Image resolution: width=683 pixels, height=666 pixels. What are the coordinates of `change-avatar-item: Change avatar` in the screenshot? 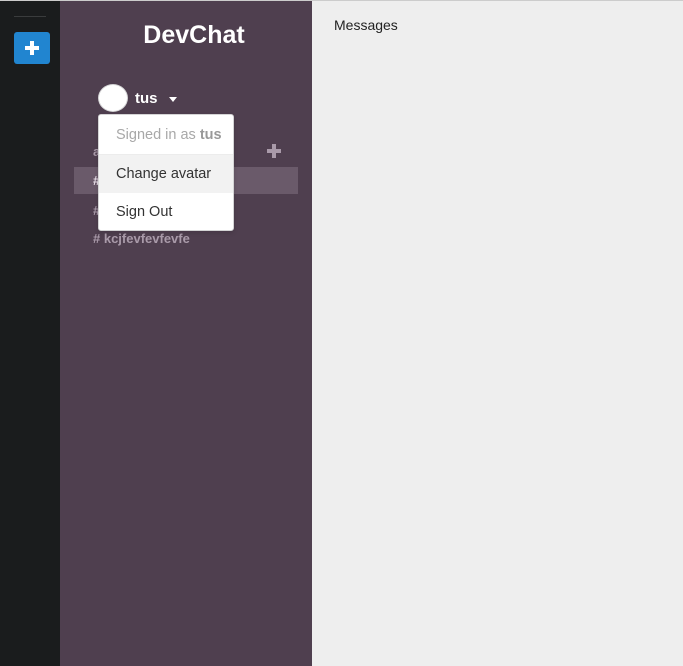 It's located at (166, 174).